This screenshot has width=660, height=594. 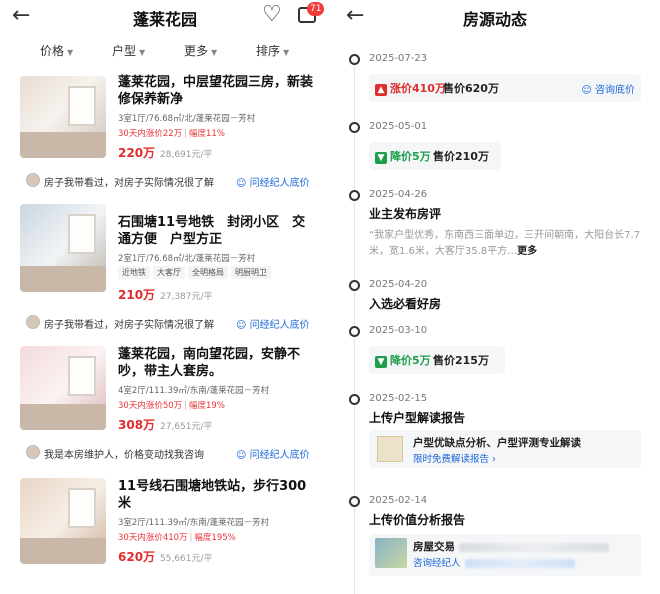 I want to click on price-change: 30天内涨价410万 | 幅度195%, so click(x=177, y=538).